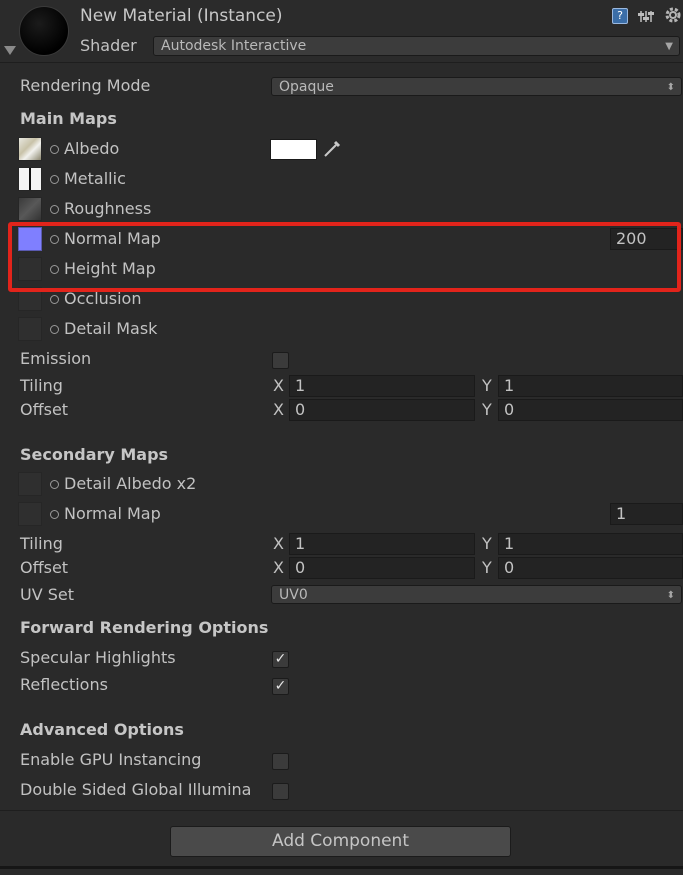 The height and width of the screenshot is (875, 683). What do you see at coordinates (111, 328) in the screenshot?
I see `detail-mask-label: Detail Mask` at bounding box center [111, 328].